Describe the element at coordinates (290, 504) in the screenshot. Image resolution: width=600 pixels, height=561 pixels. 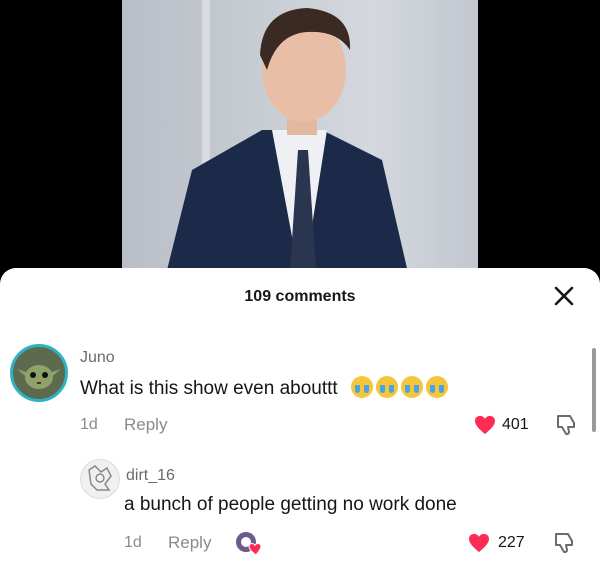
I see `comment-text: a bunch of people getting no work done` at that location.